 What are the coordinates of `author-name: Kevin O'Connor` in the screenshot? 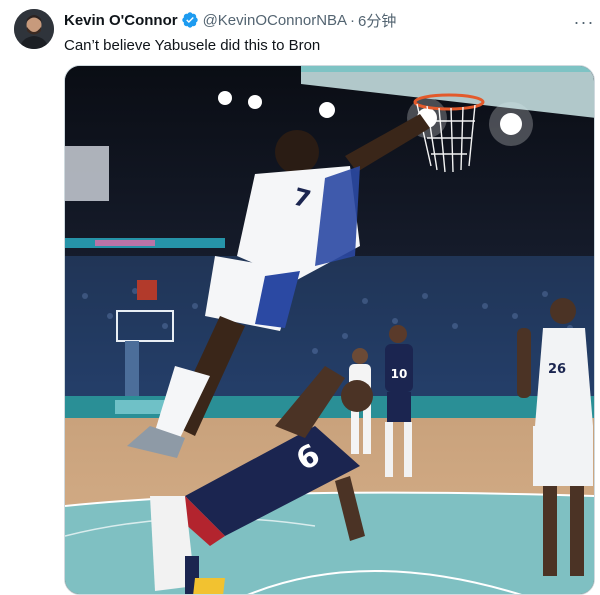 It's located at (121, 20).